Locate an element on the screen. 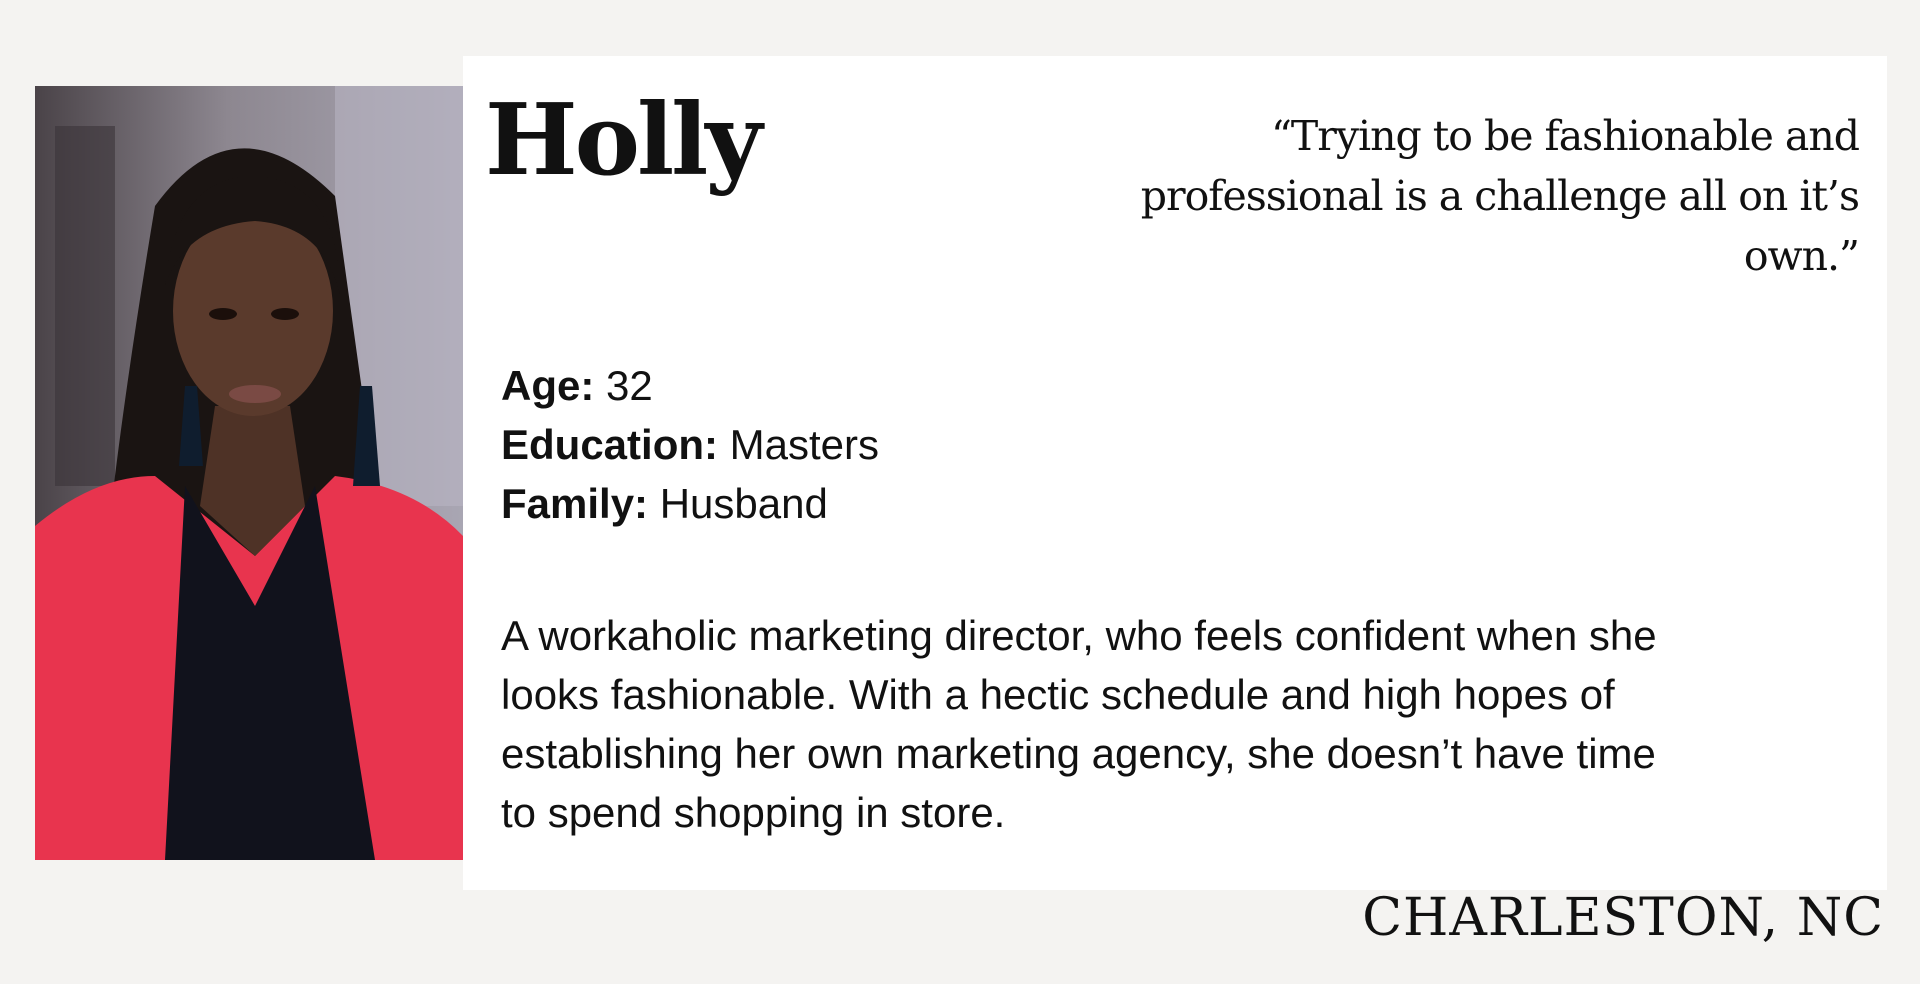  left-eye is located at coordinates (223, 314).